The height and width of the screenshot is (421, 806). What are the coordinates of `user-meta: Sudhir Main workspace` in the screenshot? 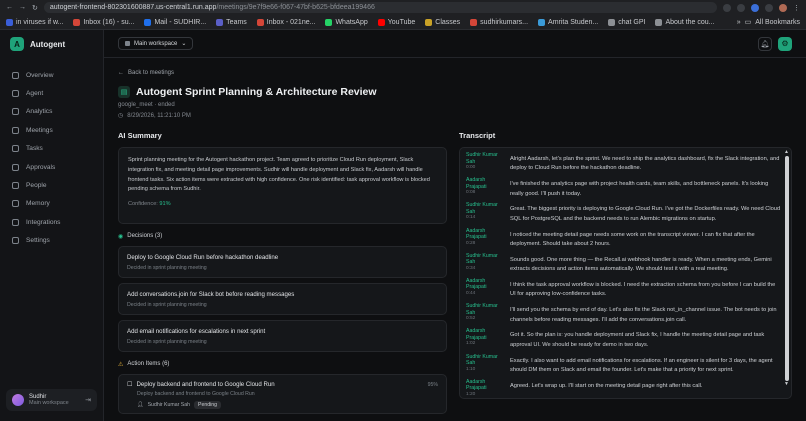 It's located at (49, 400).